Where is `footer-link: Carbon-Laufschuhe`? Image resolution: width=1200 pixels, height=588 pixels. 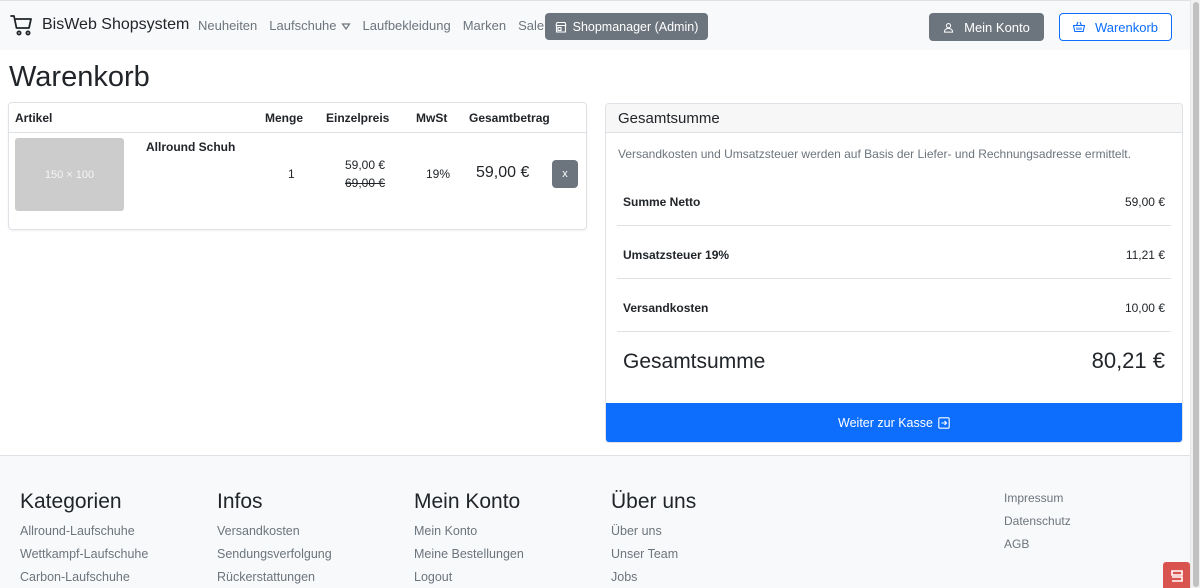 footer-link: Carbon-Laufschuhe is located at coordinates (84, 577).